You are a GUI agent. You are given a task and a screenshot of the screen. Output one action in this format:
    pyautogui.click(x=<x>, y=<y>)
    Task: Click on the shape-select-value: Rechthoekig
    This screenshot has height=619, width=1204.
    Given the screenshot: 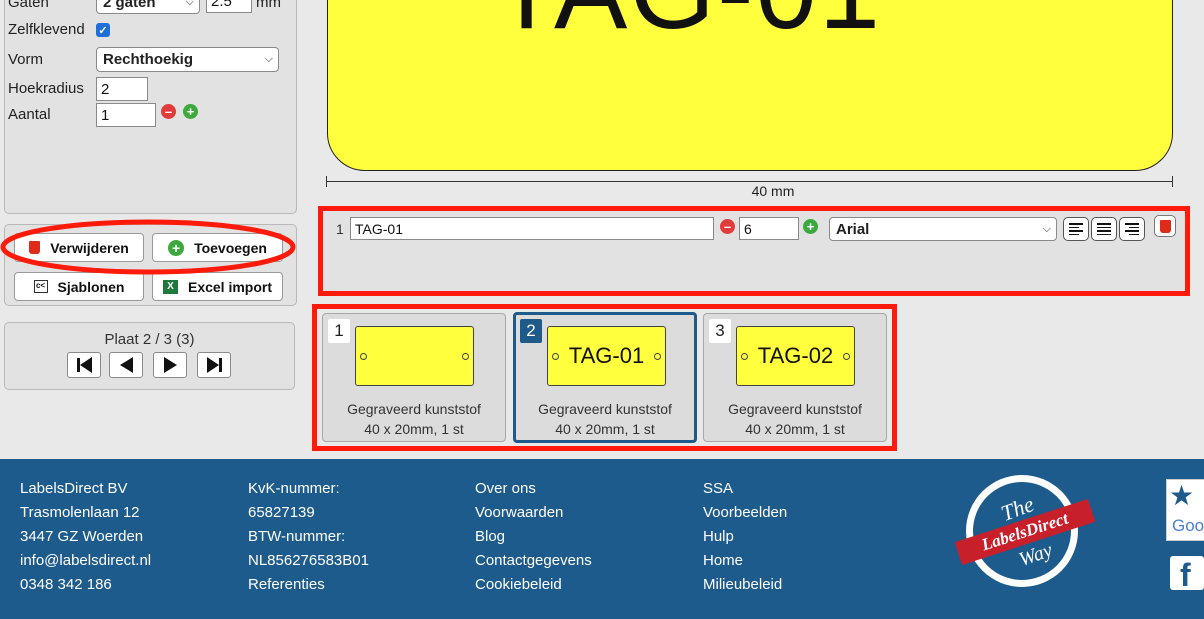 What is the action you would take?
    pyautogui.click(x=148, y=59)
    